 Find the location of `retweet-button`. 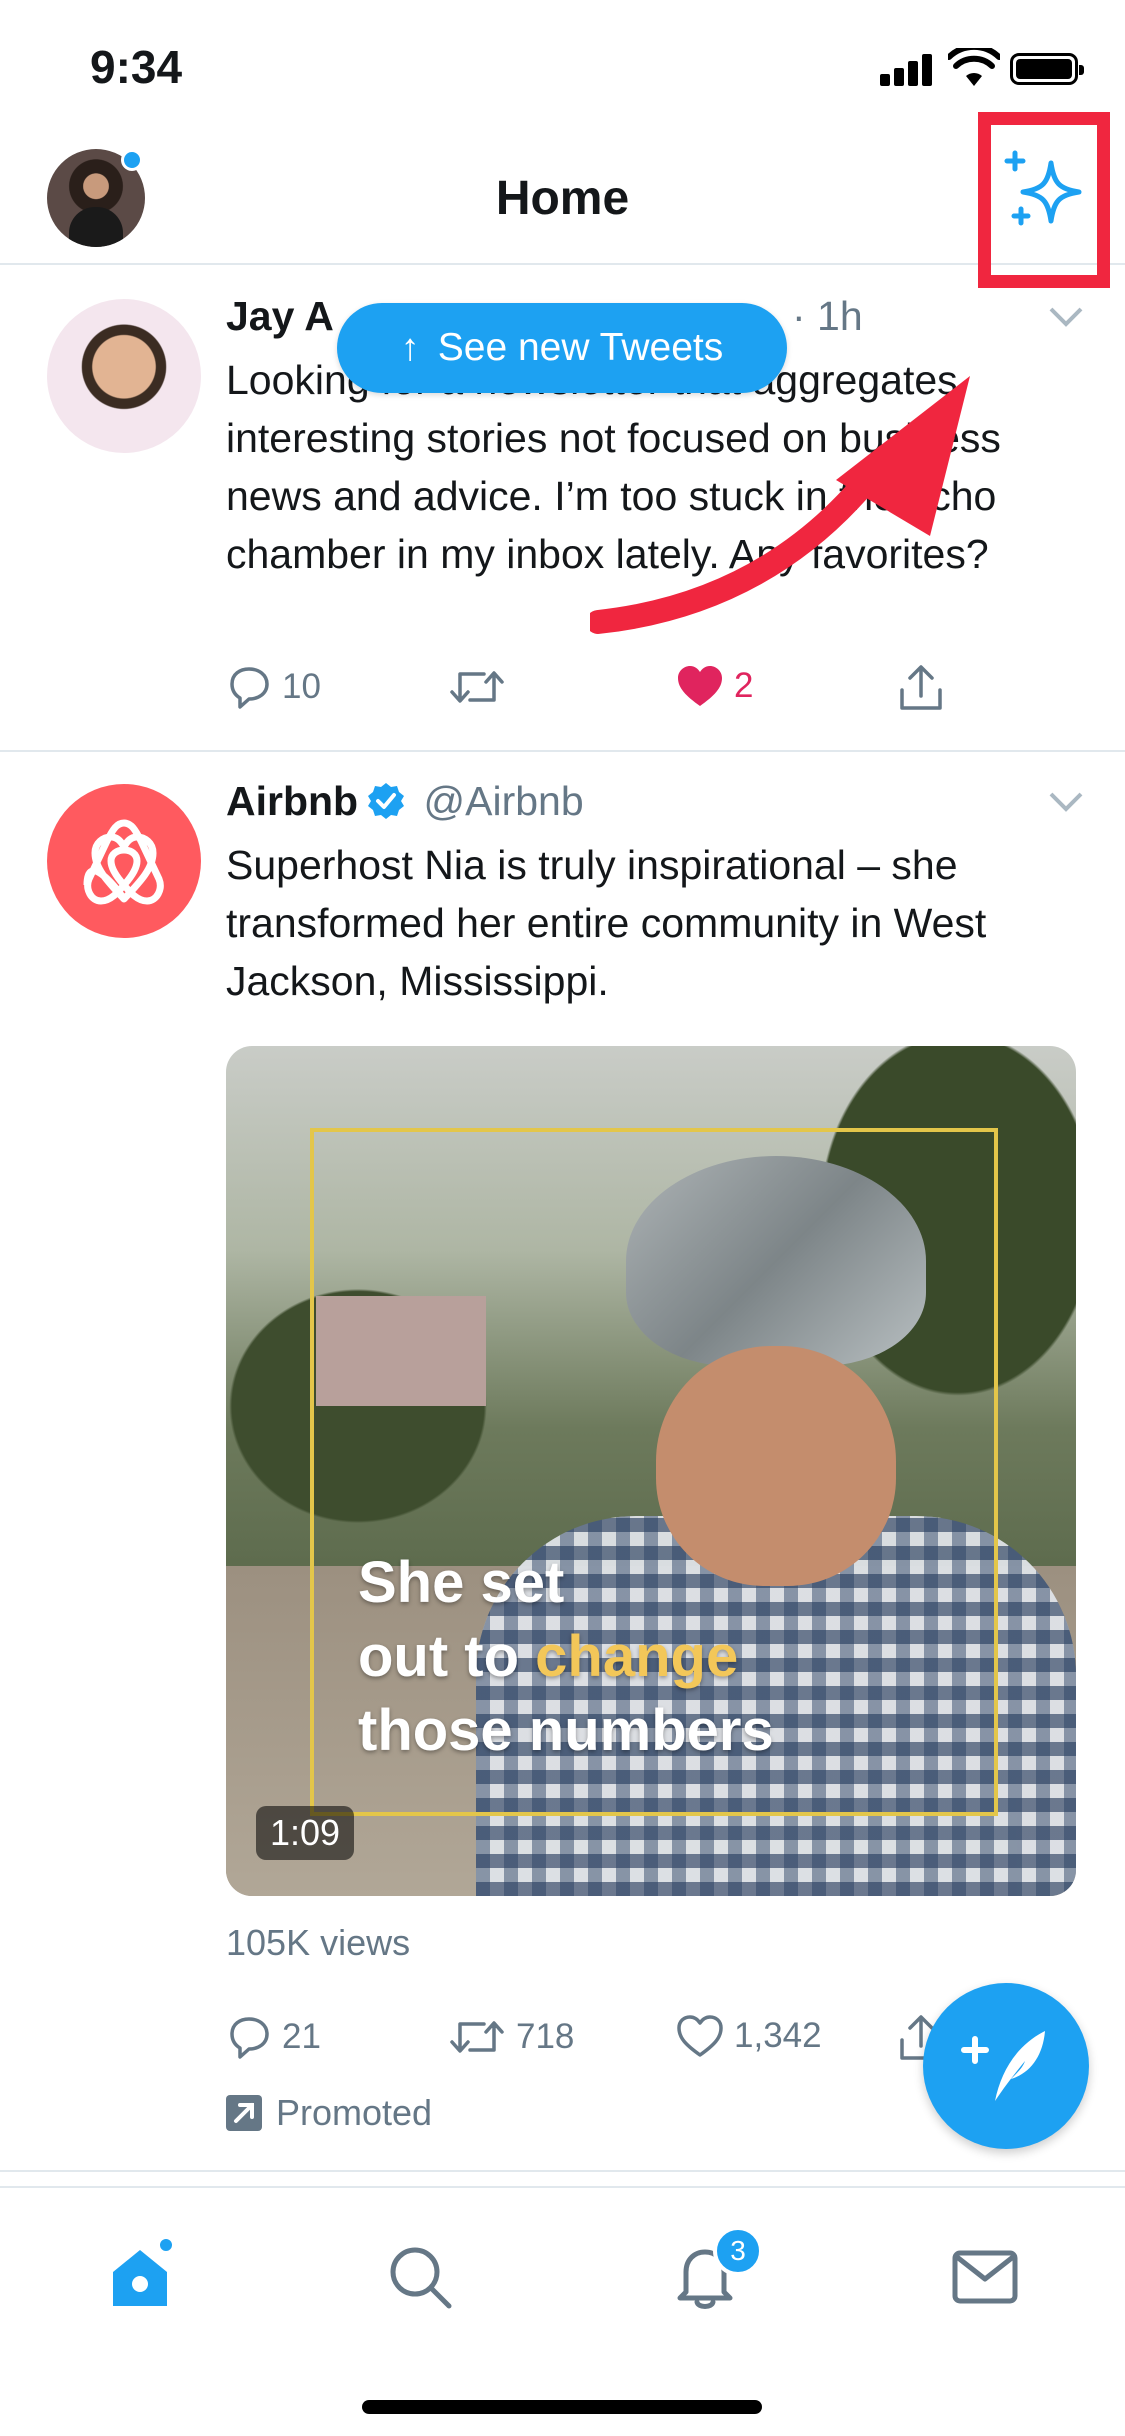

retweet-button is located at coordinates (477, 687).